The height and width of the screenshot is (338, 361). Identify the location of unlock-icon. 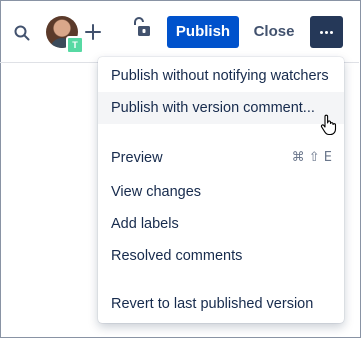
(141, 27).